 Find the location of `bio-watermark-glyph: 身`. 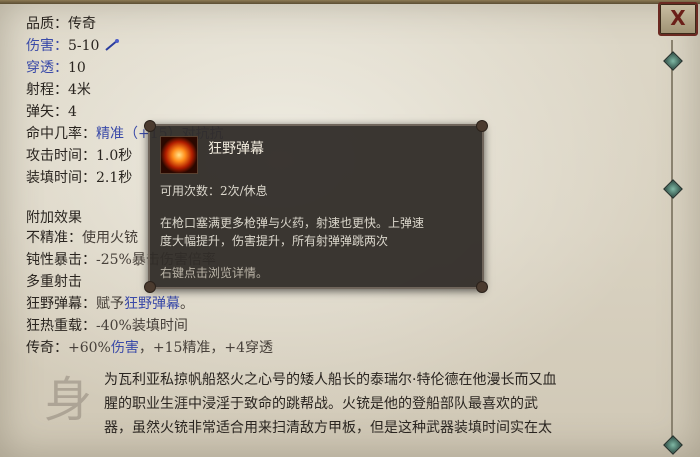

bio-watermark-glyph: 身 is located at coordinates (68, 400).